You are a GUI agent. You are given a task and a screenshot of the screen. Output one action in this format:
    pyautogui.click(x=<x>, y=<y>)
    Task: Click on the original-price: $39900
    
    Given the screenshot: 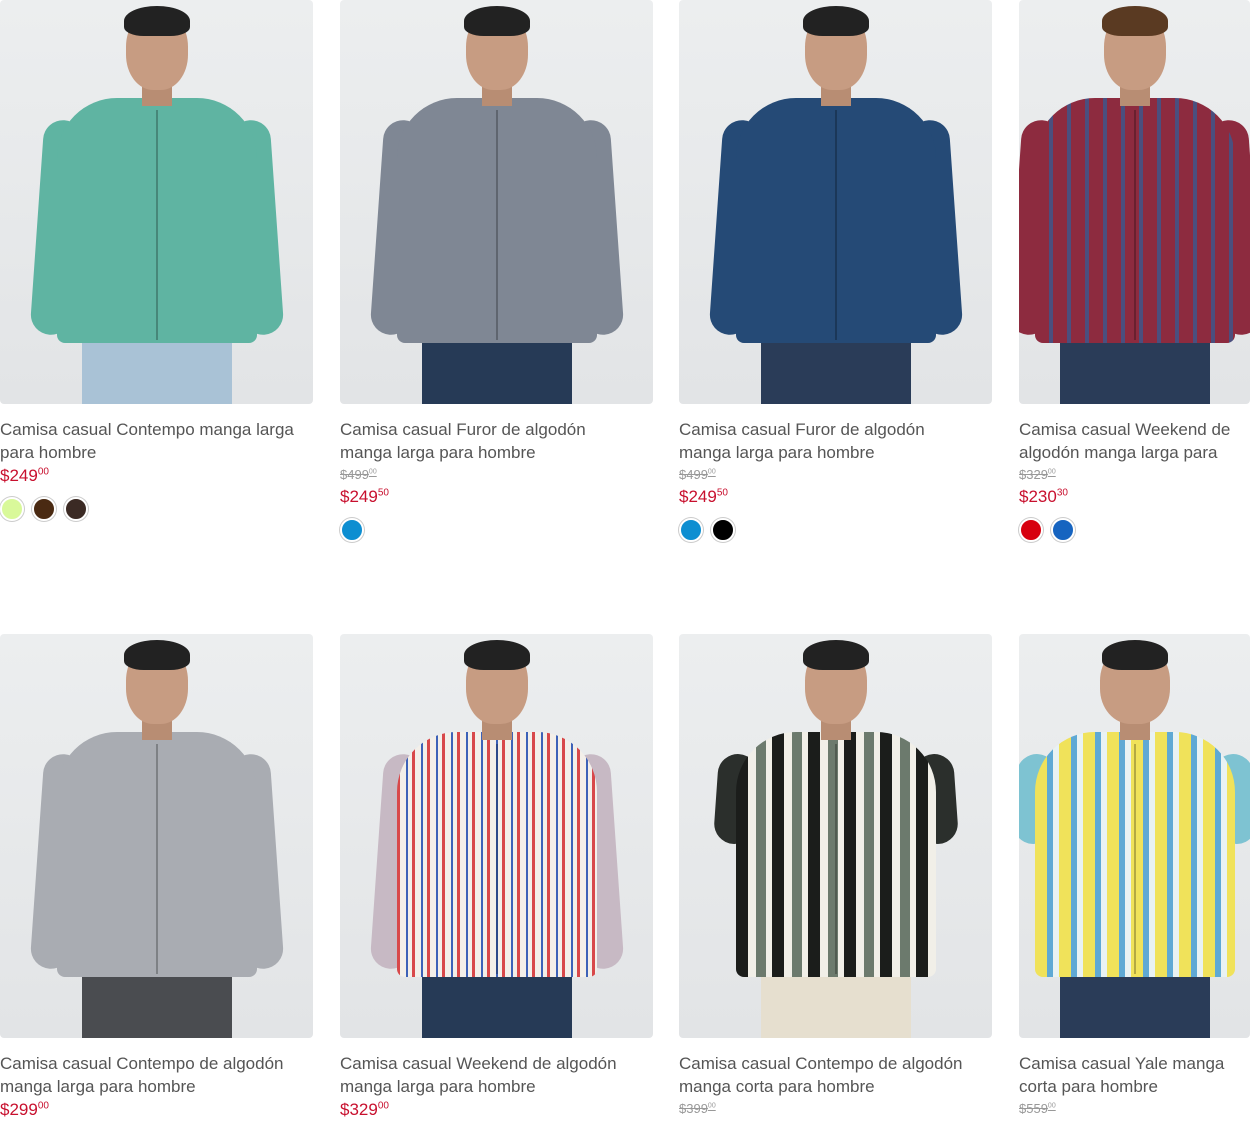 What is the action you would take?
    pyautogui.click(x=697, y=1108)
    